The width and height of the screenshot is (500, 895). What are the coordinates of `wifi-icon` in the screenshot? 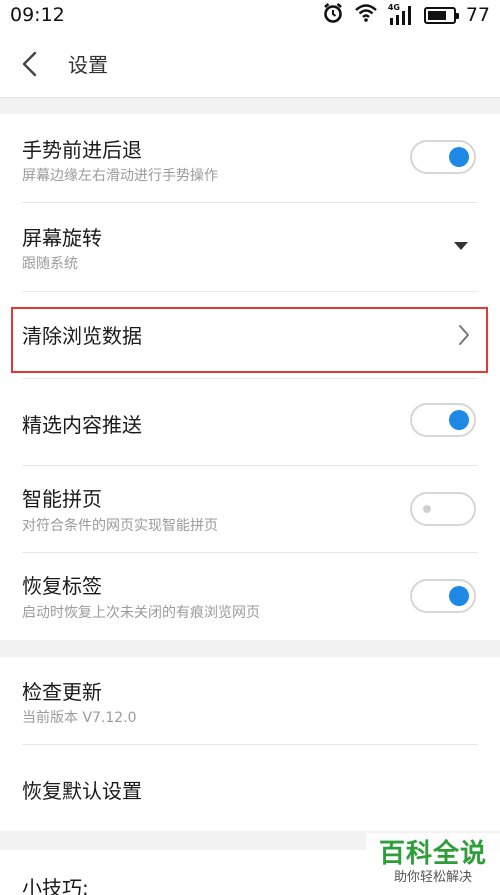 It's located at (366, 15).